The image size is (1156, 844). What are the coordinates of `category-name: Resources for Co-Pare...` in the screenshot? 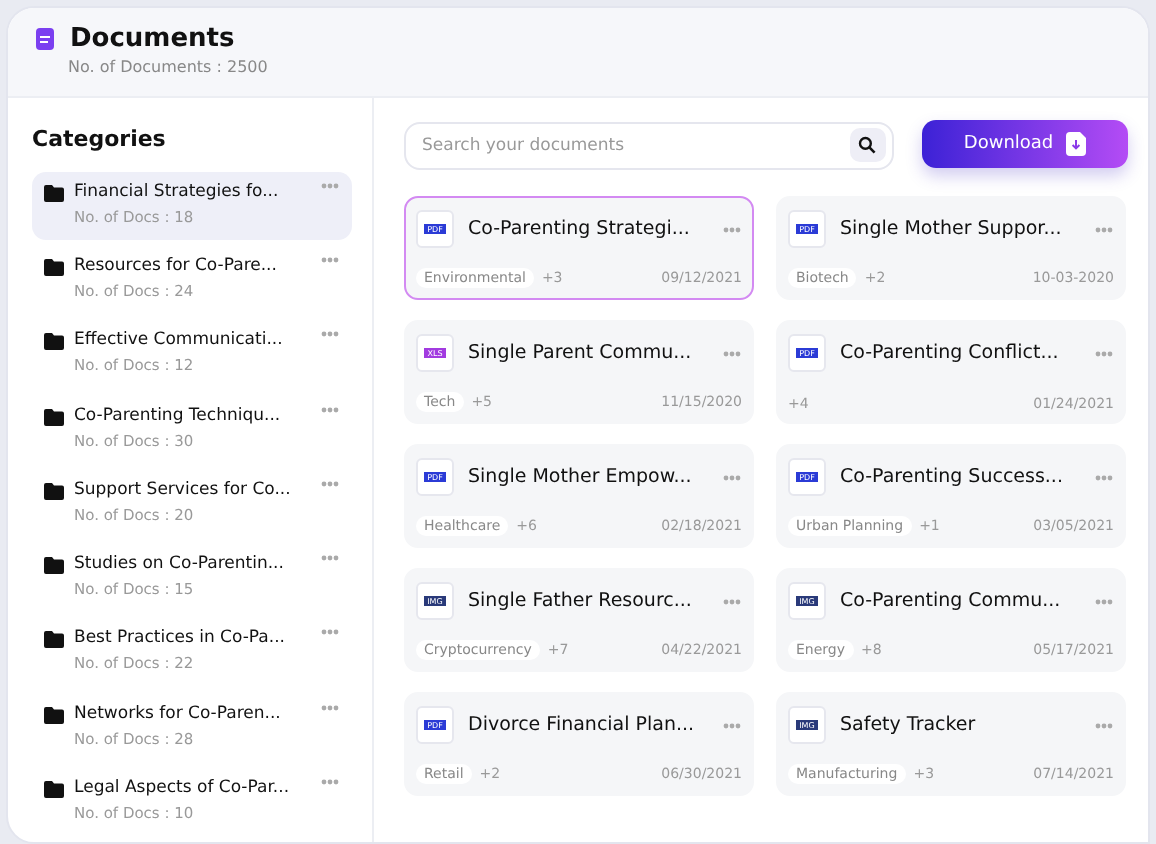 It's located at (176, 266).